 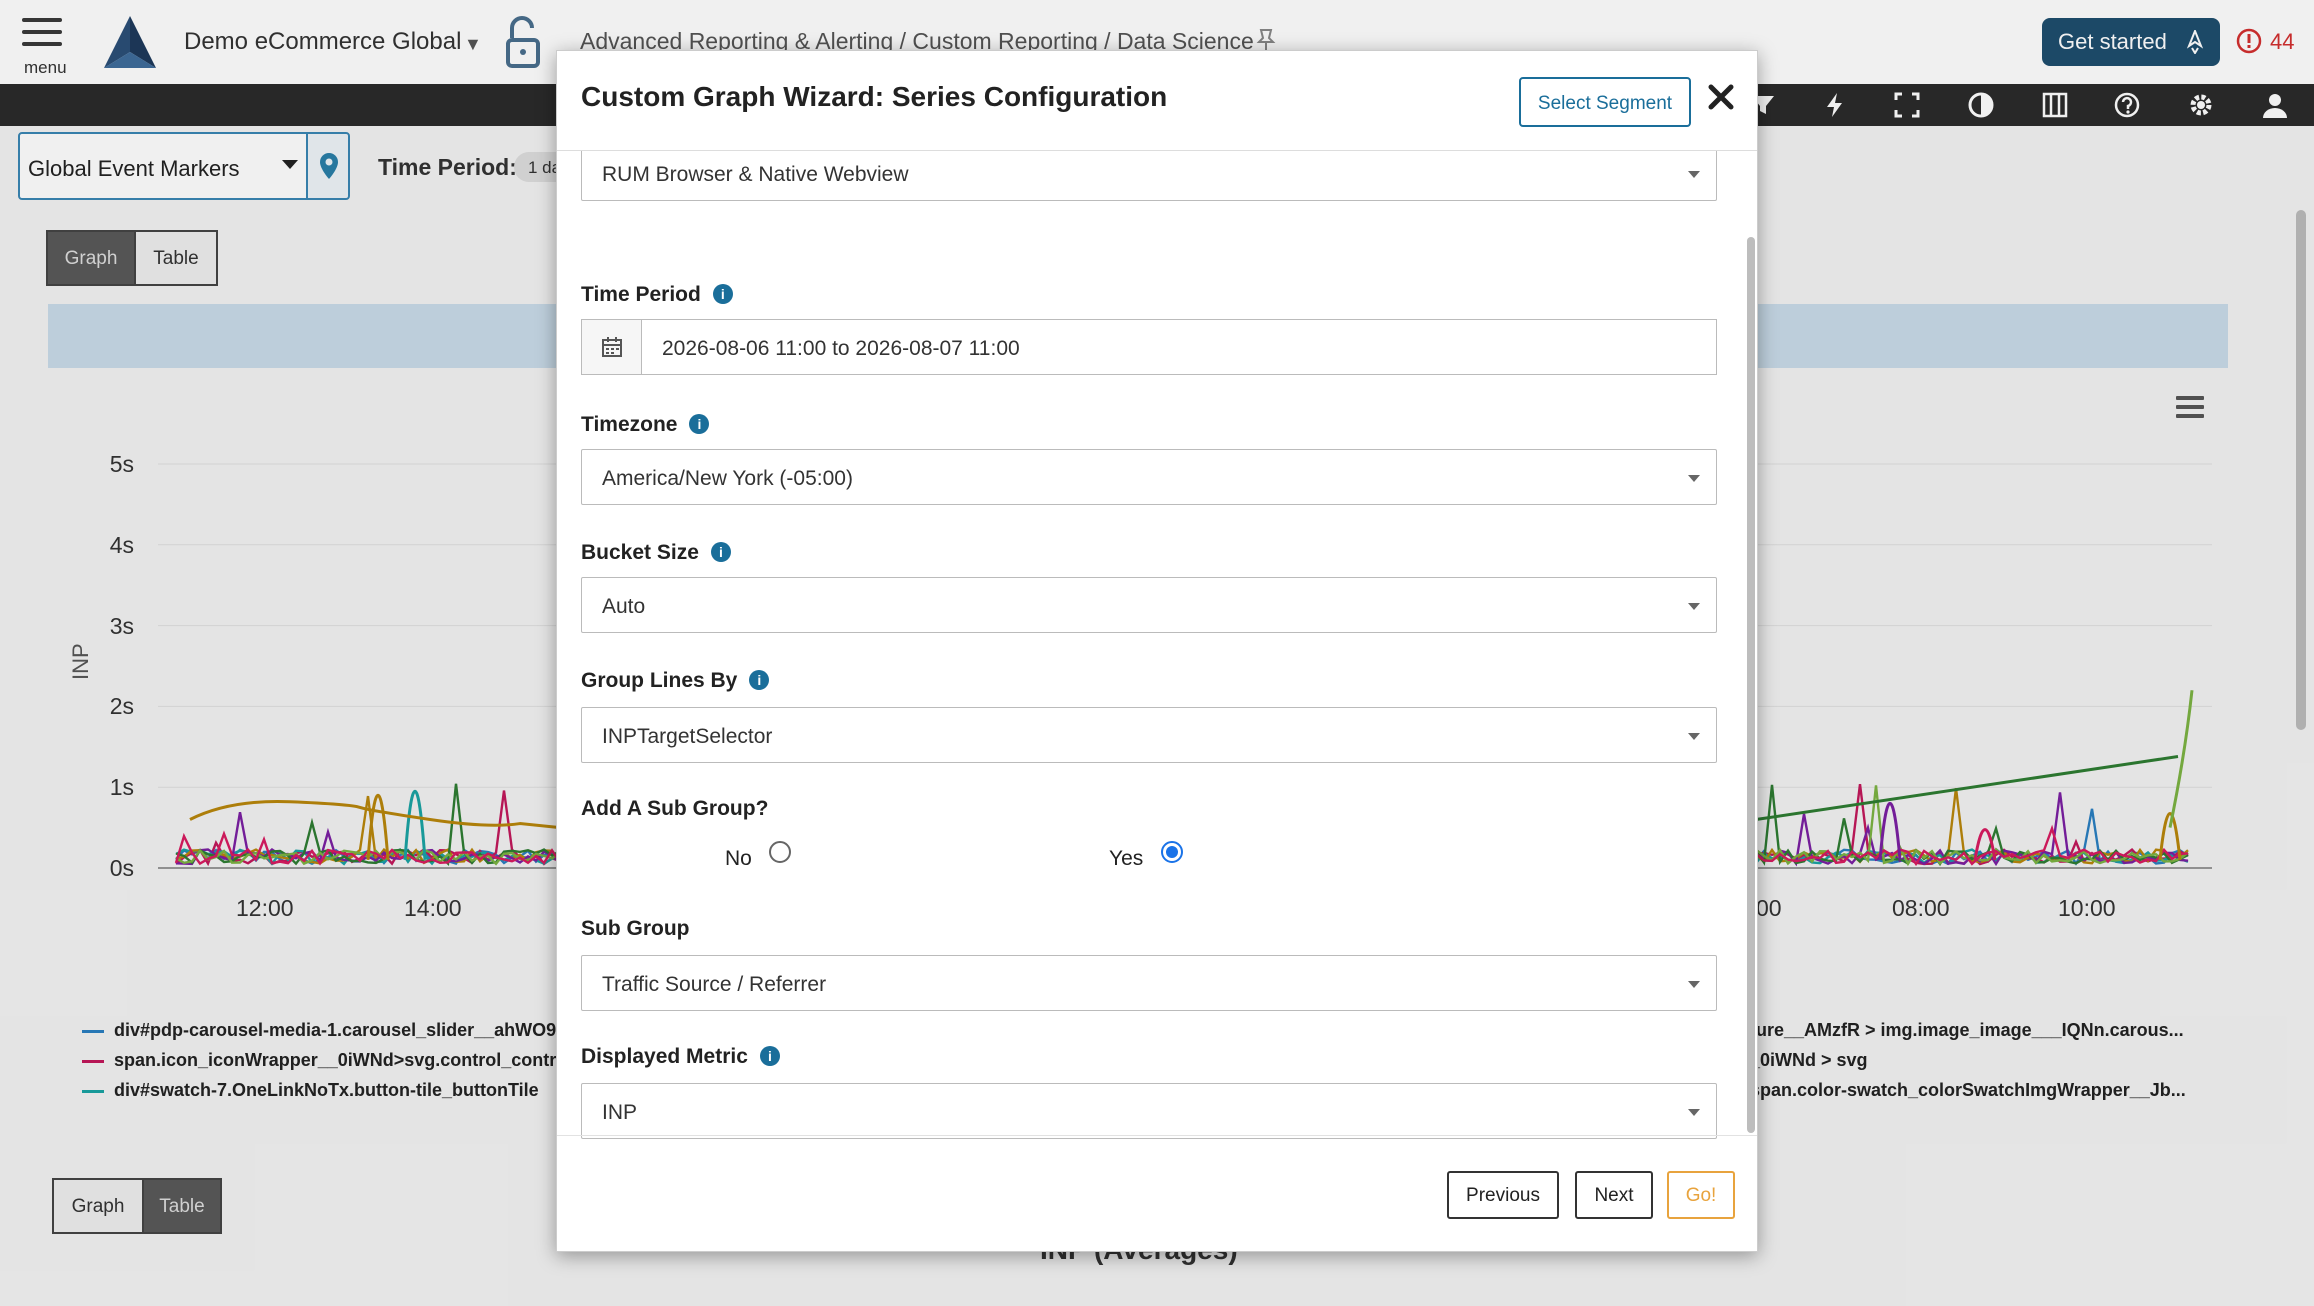 I want to click on bucket-size-field-label: Bucket Size i, so click(x=656, y=553).